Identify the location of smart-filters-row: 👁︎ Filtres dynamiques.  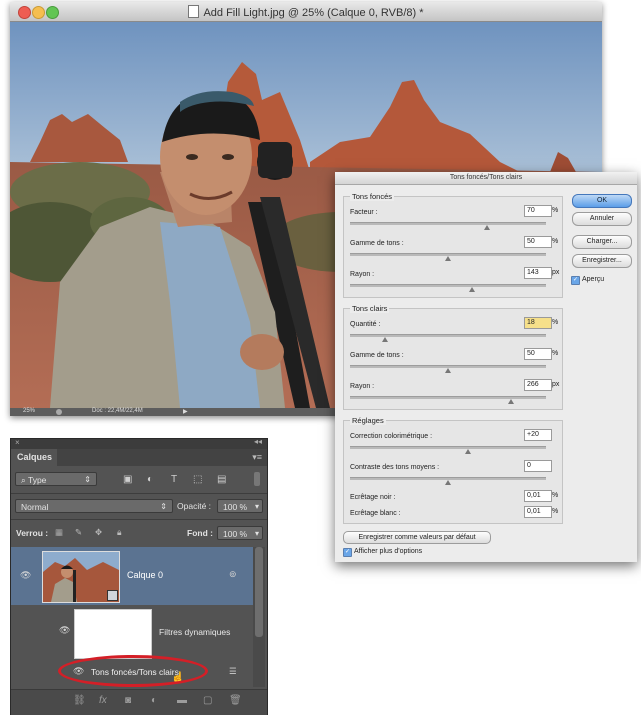
(132, 633).